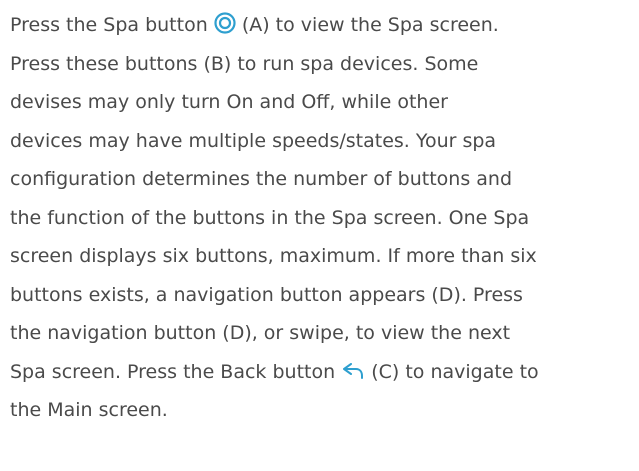 The width and height of the screenshot is (639, 471). Describe the element at coordinates (89, 410) in the screenshot. I see `text-line-11: the Main screen.` at that location.